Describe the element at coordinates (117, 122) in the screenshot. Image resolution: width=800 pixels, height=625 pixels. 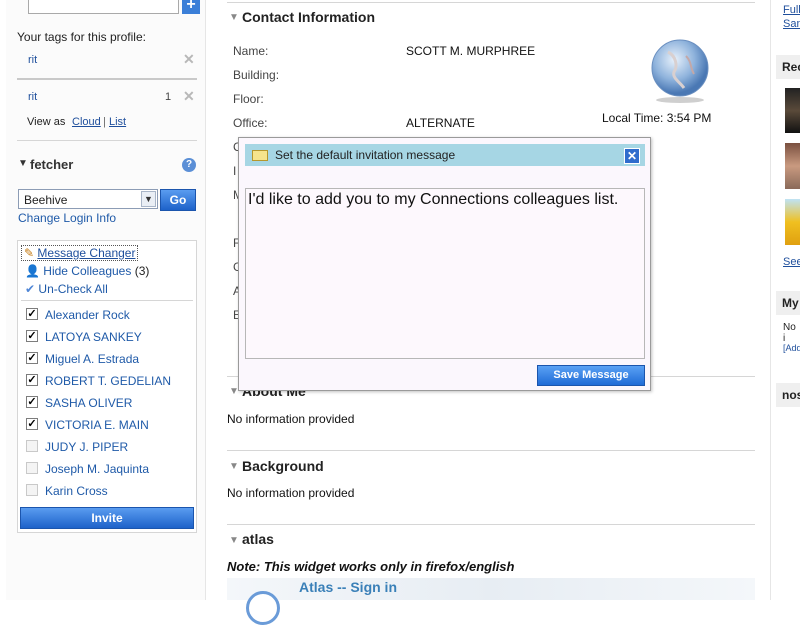
I see `view-list-link: List` at that location.